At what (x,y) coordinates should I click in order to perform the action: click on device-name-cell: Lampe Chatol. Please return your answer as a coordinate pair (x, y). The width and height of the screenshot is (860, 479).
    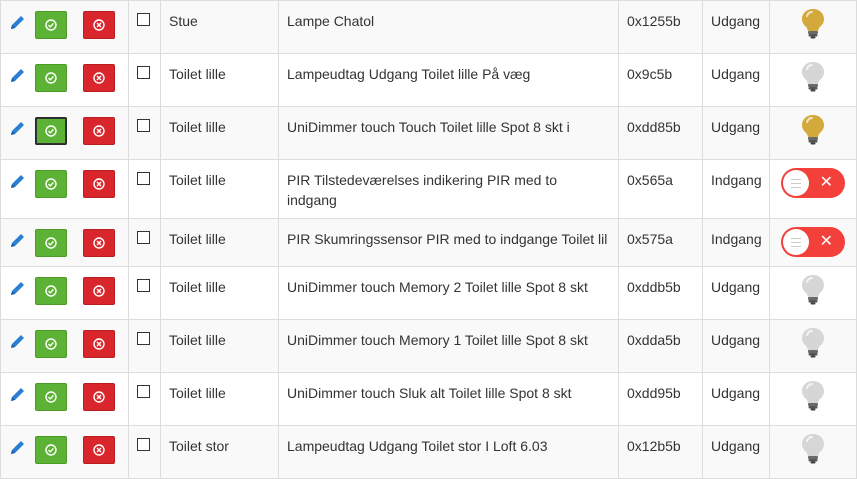
    Looking at the image, I should click on (448, 27).